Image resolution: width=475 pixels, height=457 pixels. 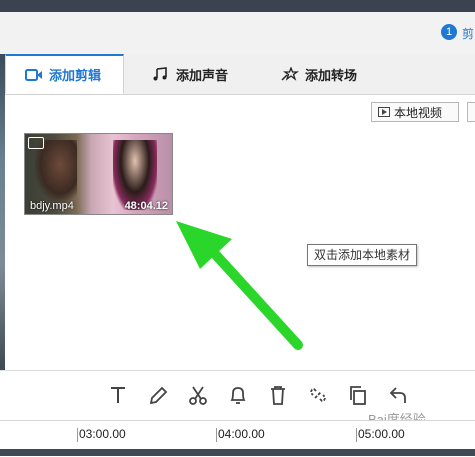 I want to click on header-bar, so click(x=237, y=33).